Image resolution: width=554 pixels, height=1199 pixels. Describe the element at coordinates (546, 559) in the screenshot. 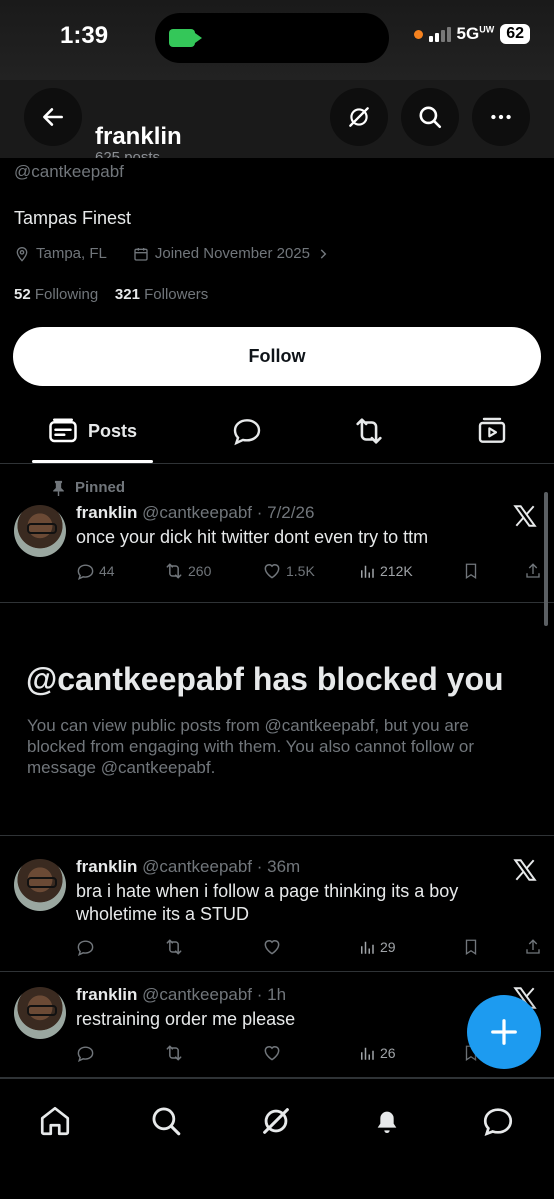

I see `scrollbar` at that location.